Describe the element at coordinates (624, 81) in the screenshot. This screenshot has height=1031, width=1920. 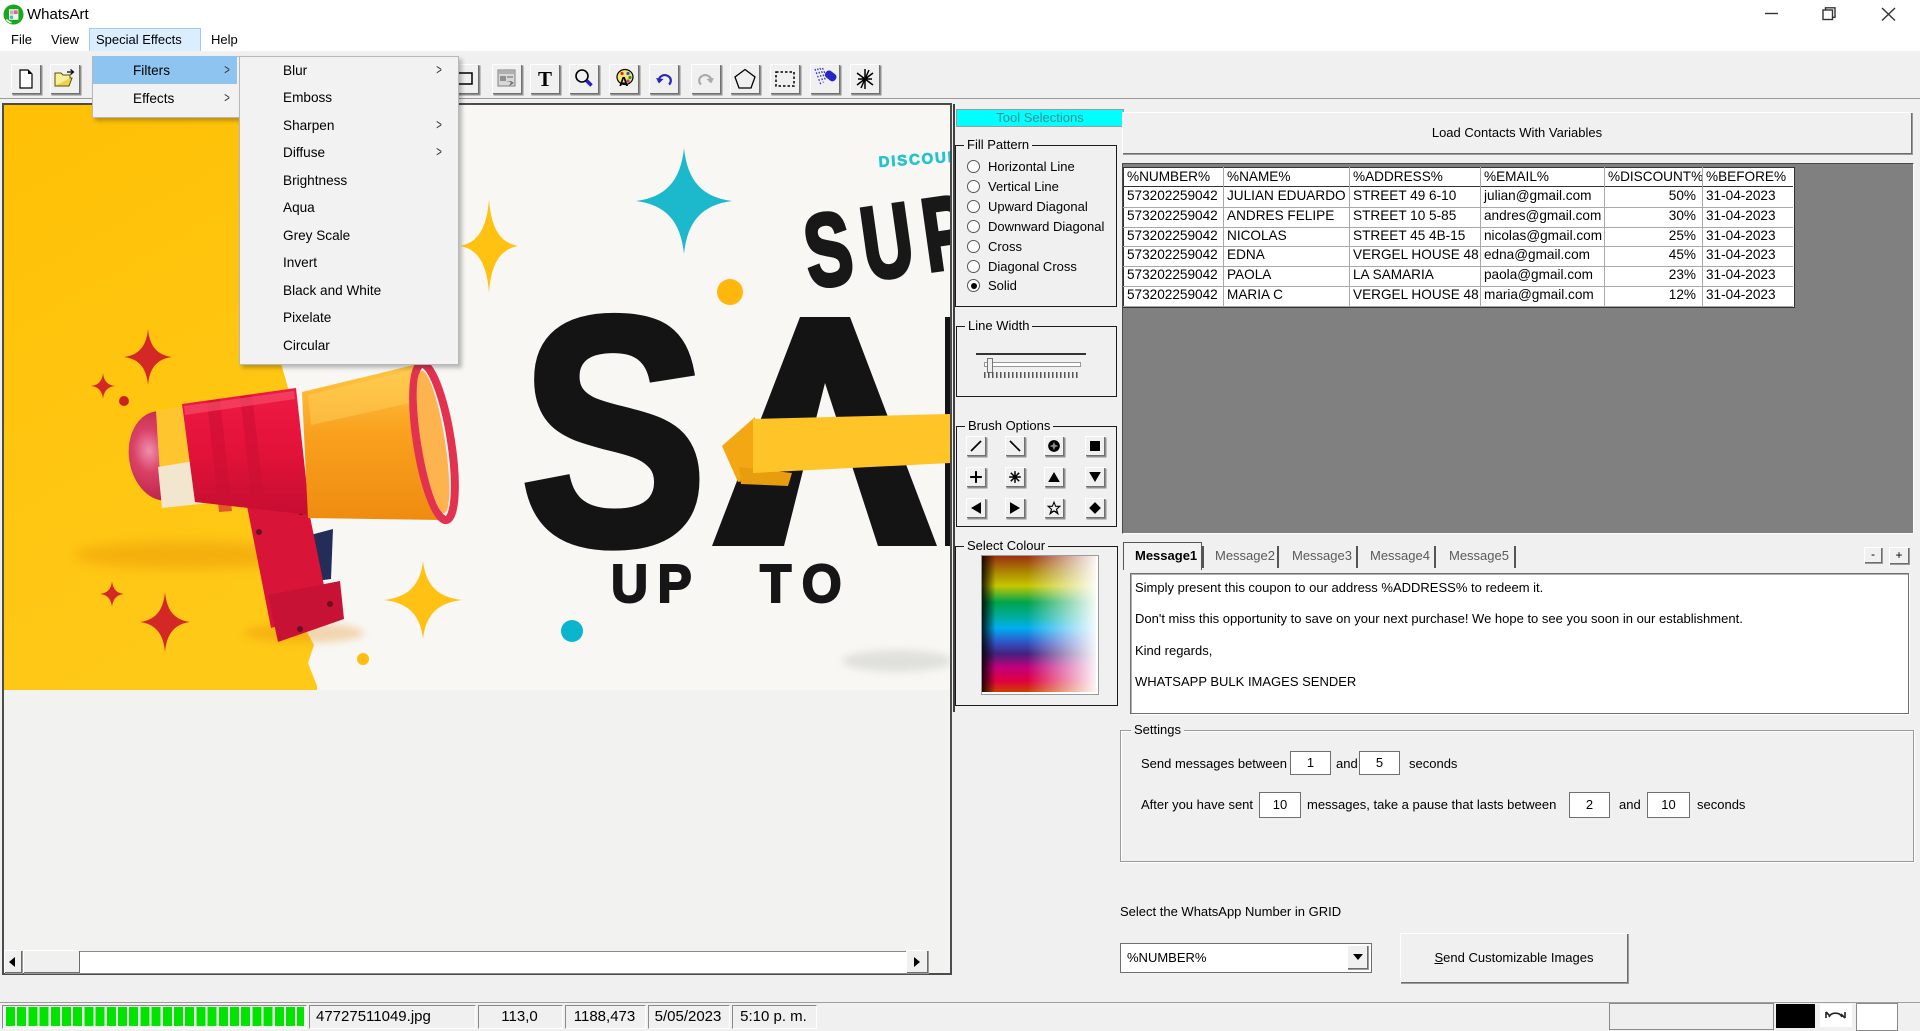
I see `svg-text: A` at that location.